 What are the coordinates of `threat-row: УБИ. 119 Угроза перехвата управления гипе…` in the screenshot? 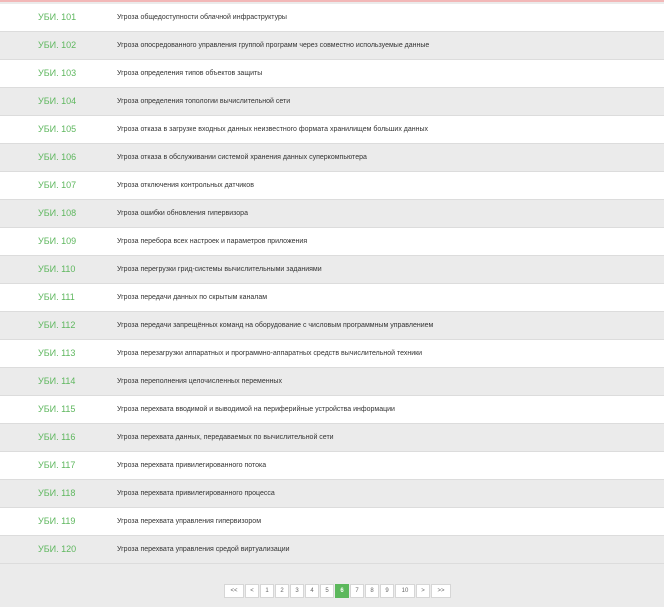 It's located at (332, 522).